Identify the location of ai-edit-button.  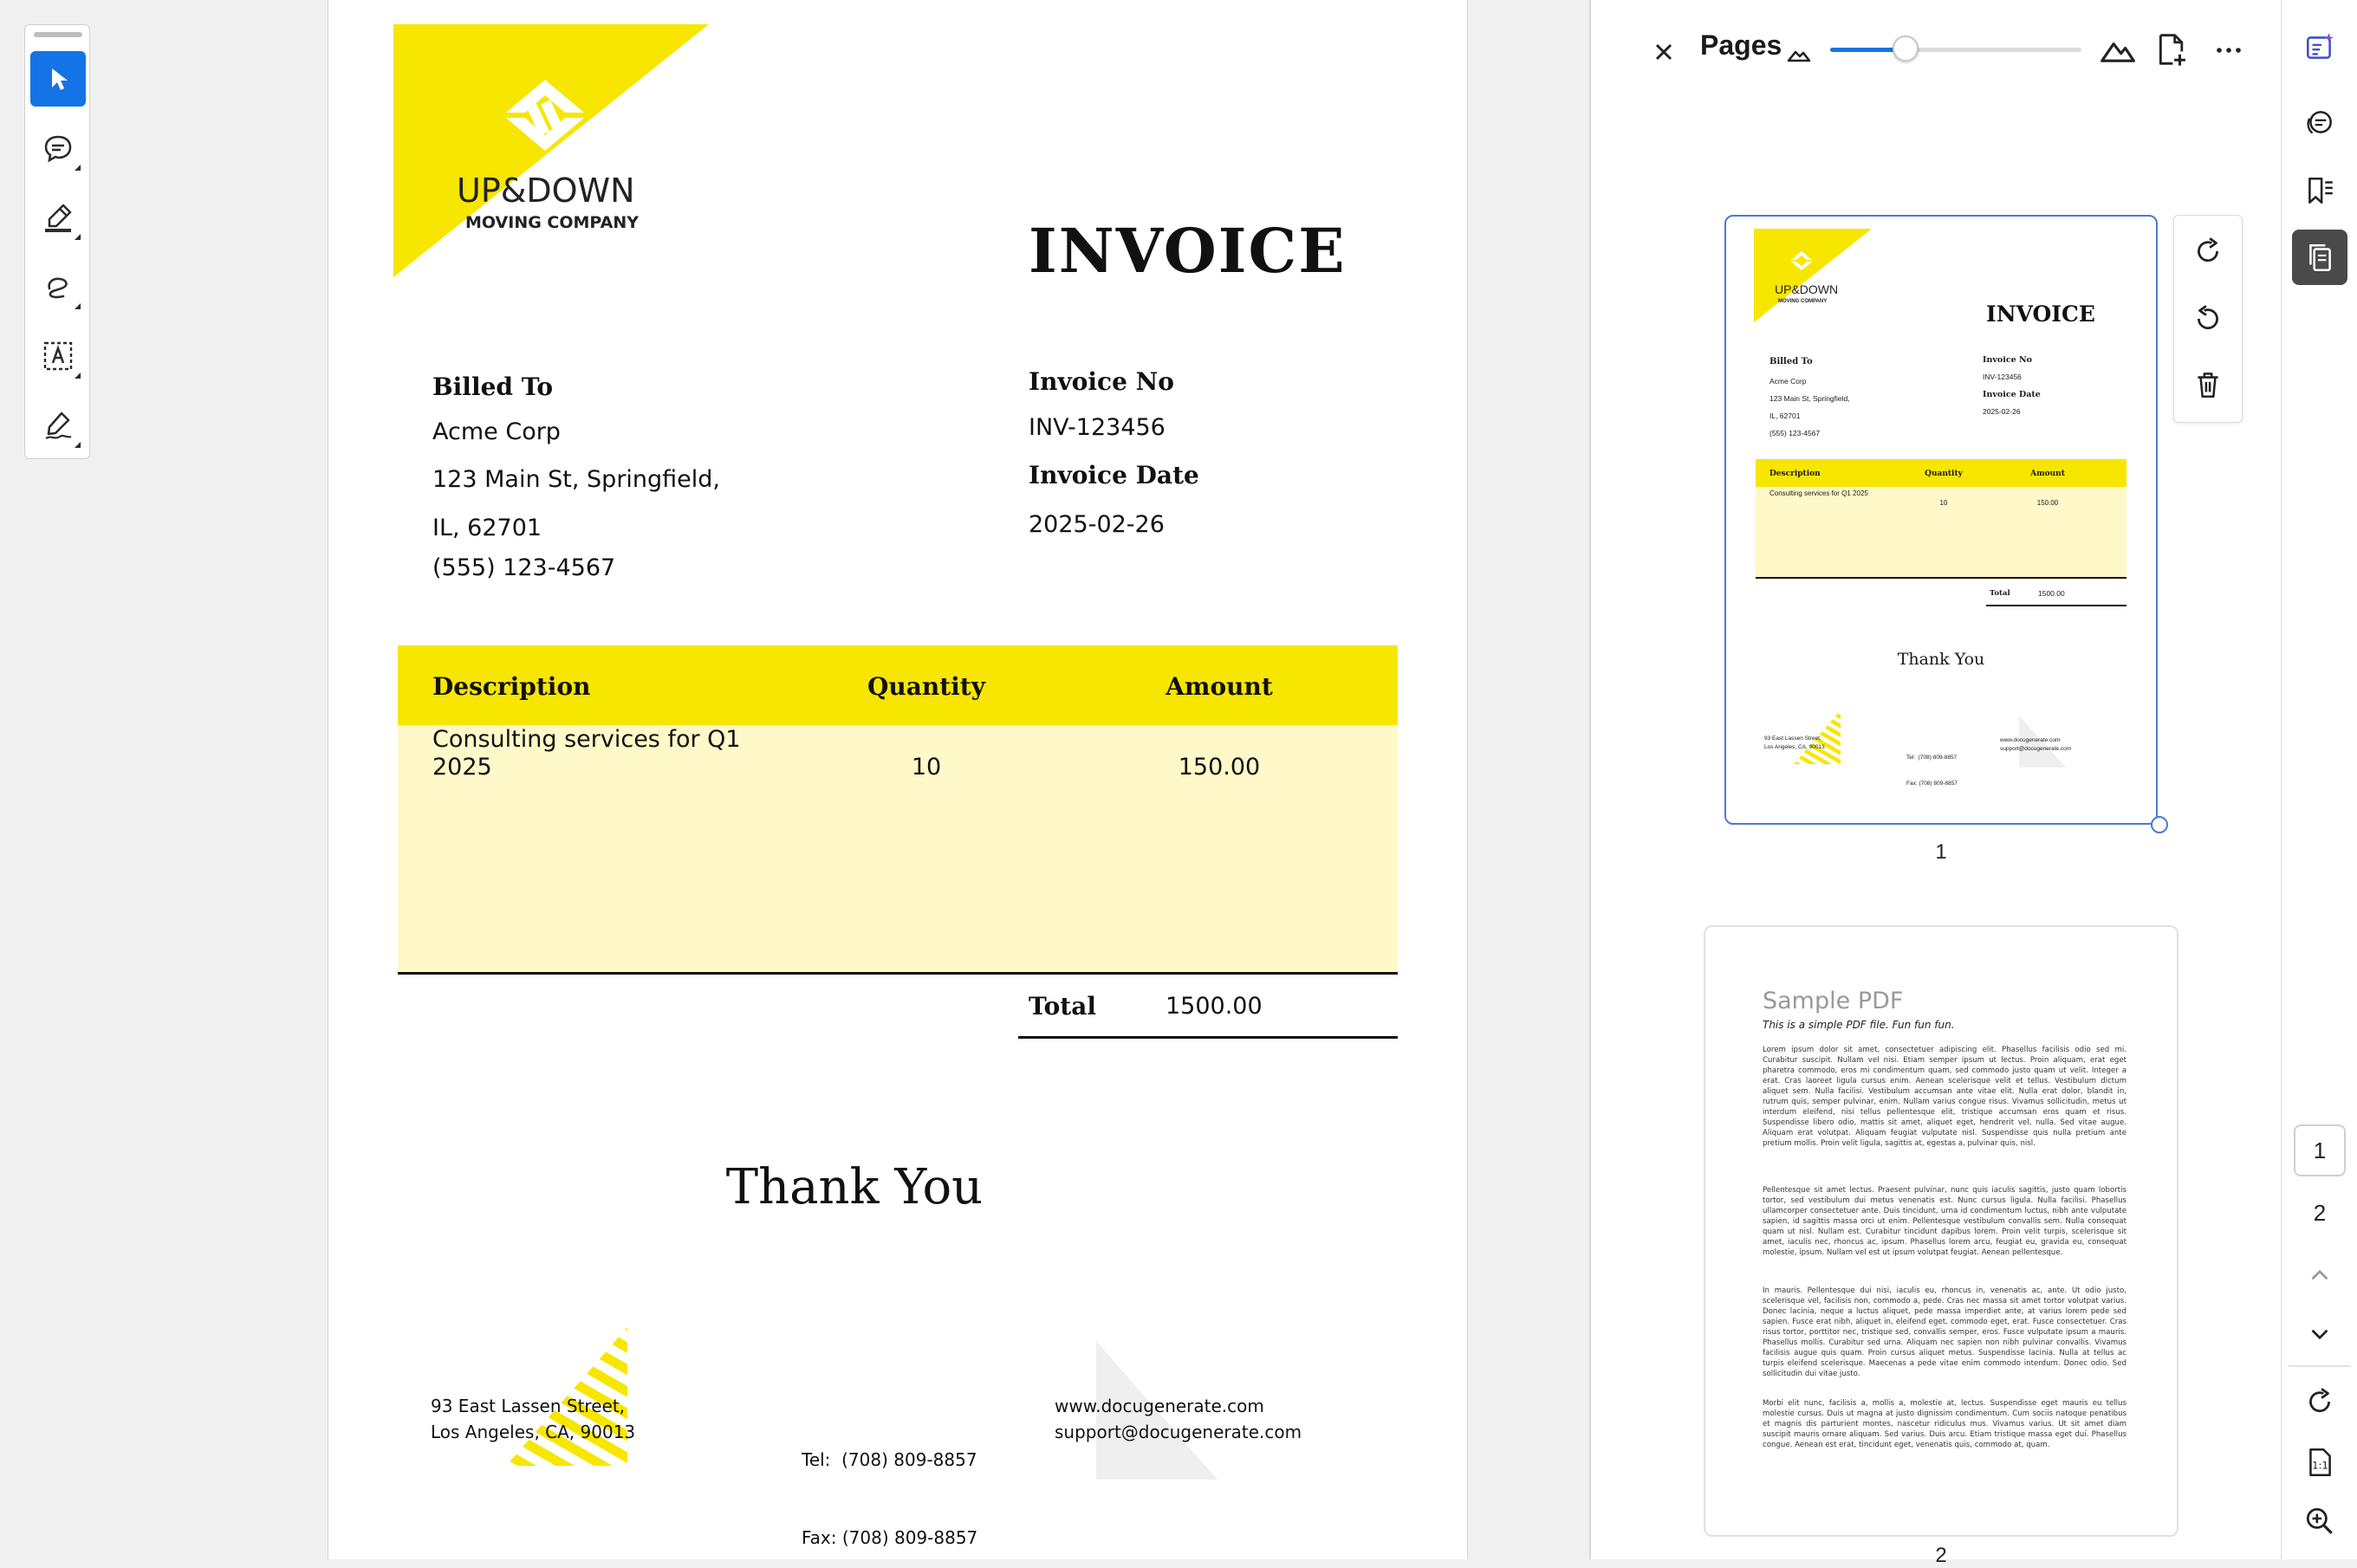
(2319, 47).